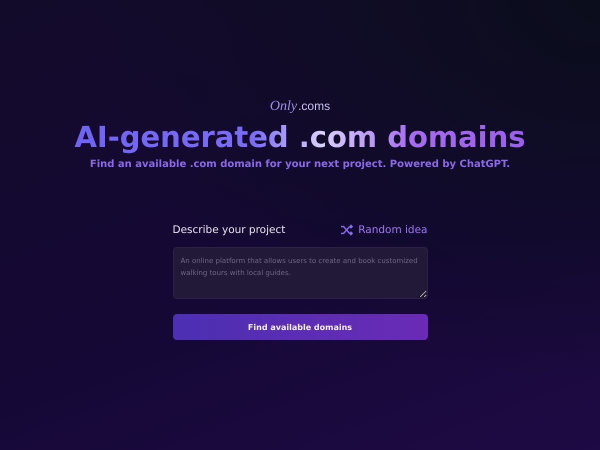 This screenshot has width=600, height=450. What do you see at coordinates (284, 107) in the screenshot?
I see `logo-script: Only` at bounding box center [284, 107].